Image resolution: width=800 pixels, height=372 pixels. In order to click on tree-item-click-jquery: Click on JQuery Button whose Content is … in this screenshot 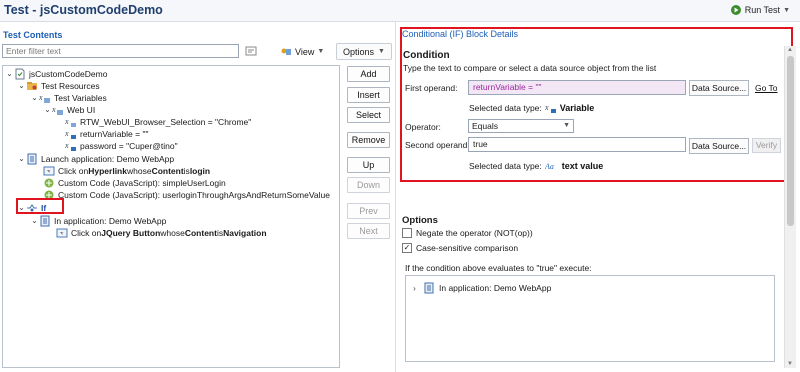, I will do `click(161, 233)`.